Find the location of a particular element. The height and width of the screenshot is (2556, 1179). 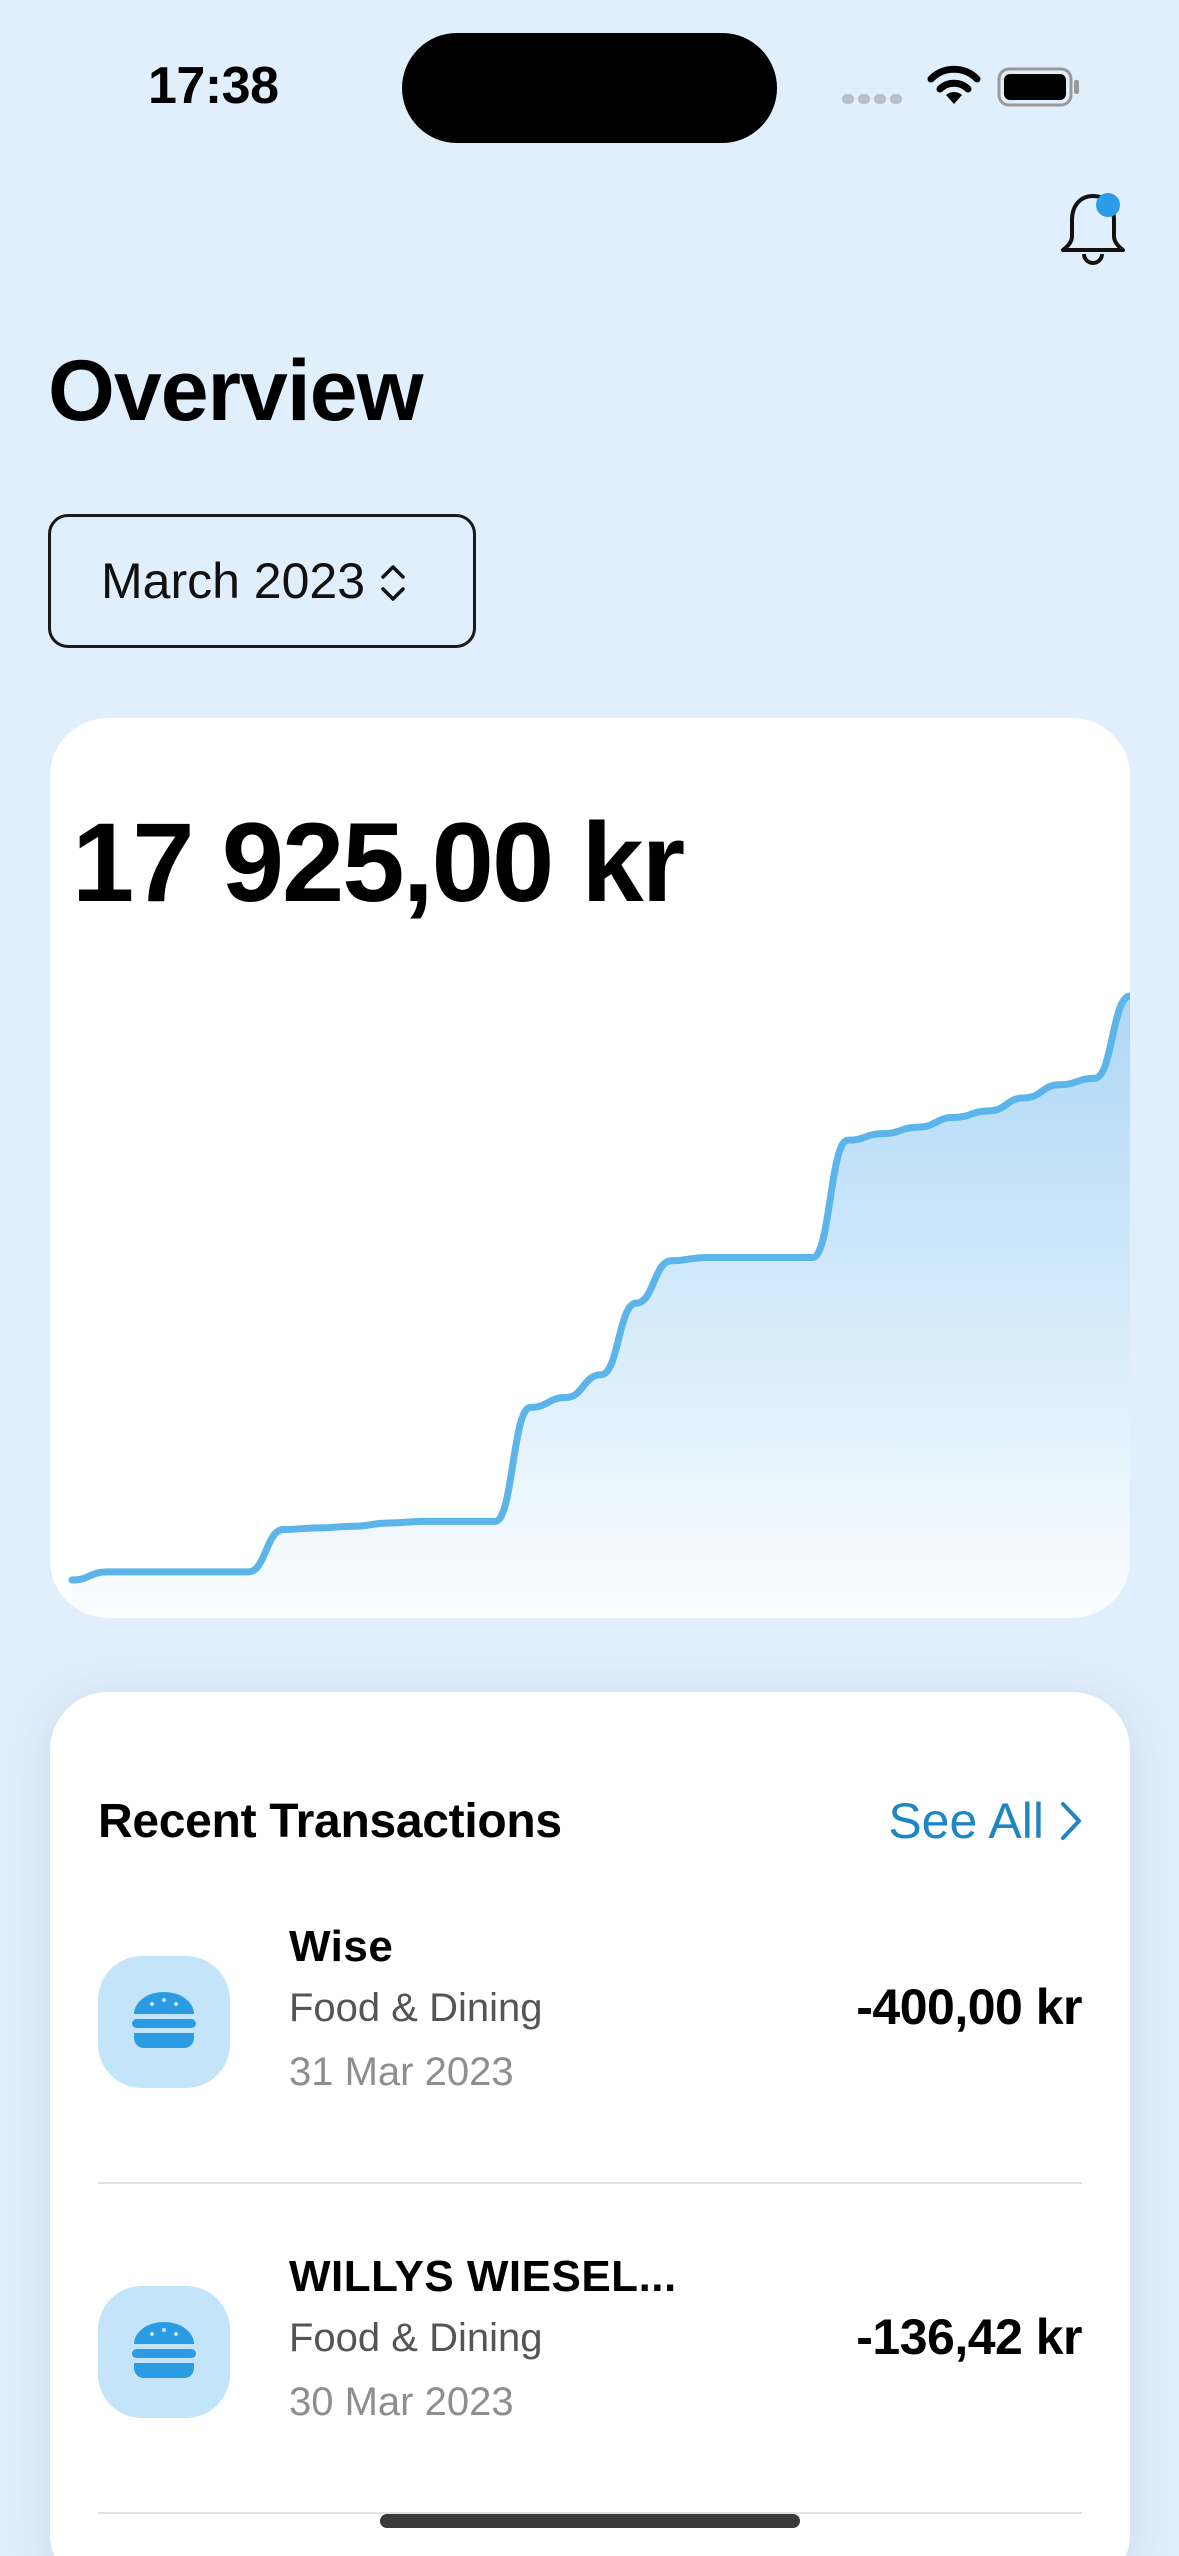

transaction-amount: -400,00 kr is located at coordinates (969, 2007).